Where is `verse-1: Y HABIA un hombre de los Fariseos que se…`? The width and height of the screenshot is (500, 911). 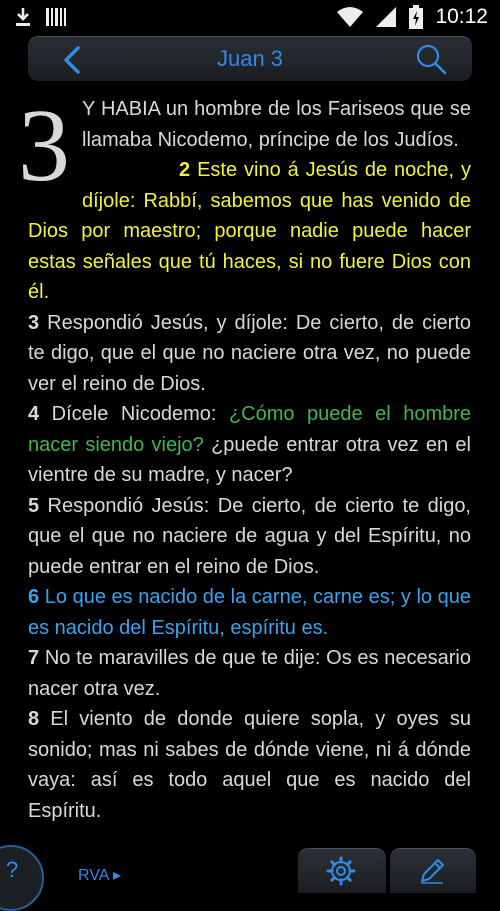 verse-1: Y HABIA un hombre de los Fariseos que se… is located at coordinates (276, 124).